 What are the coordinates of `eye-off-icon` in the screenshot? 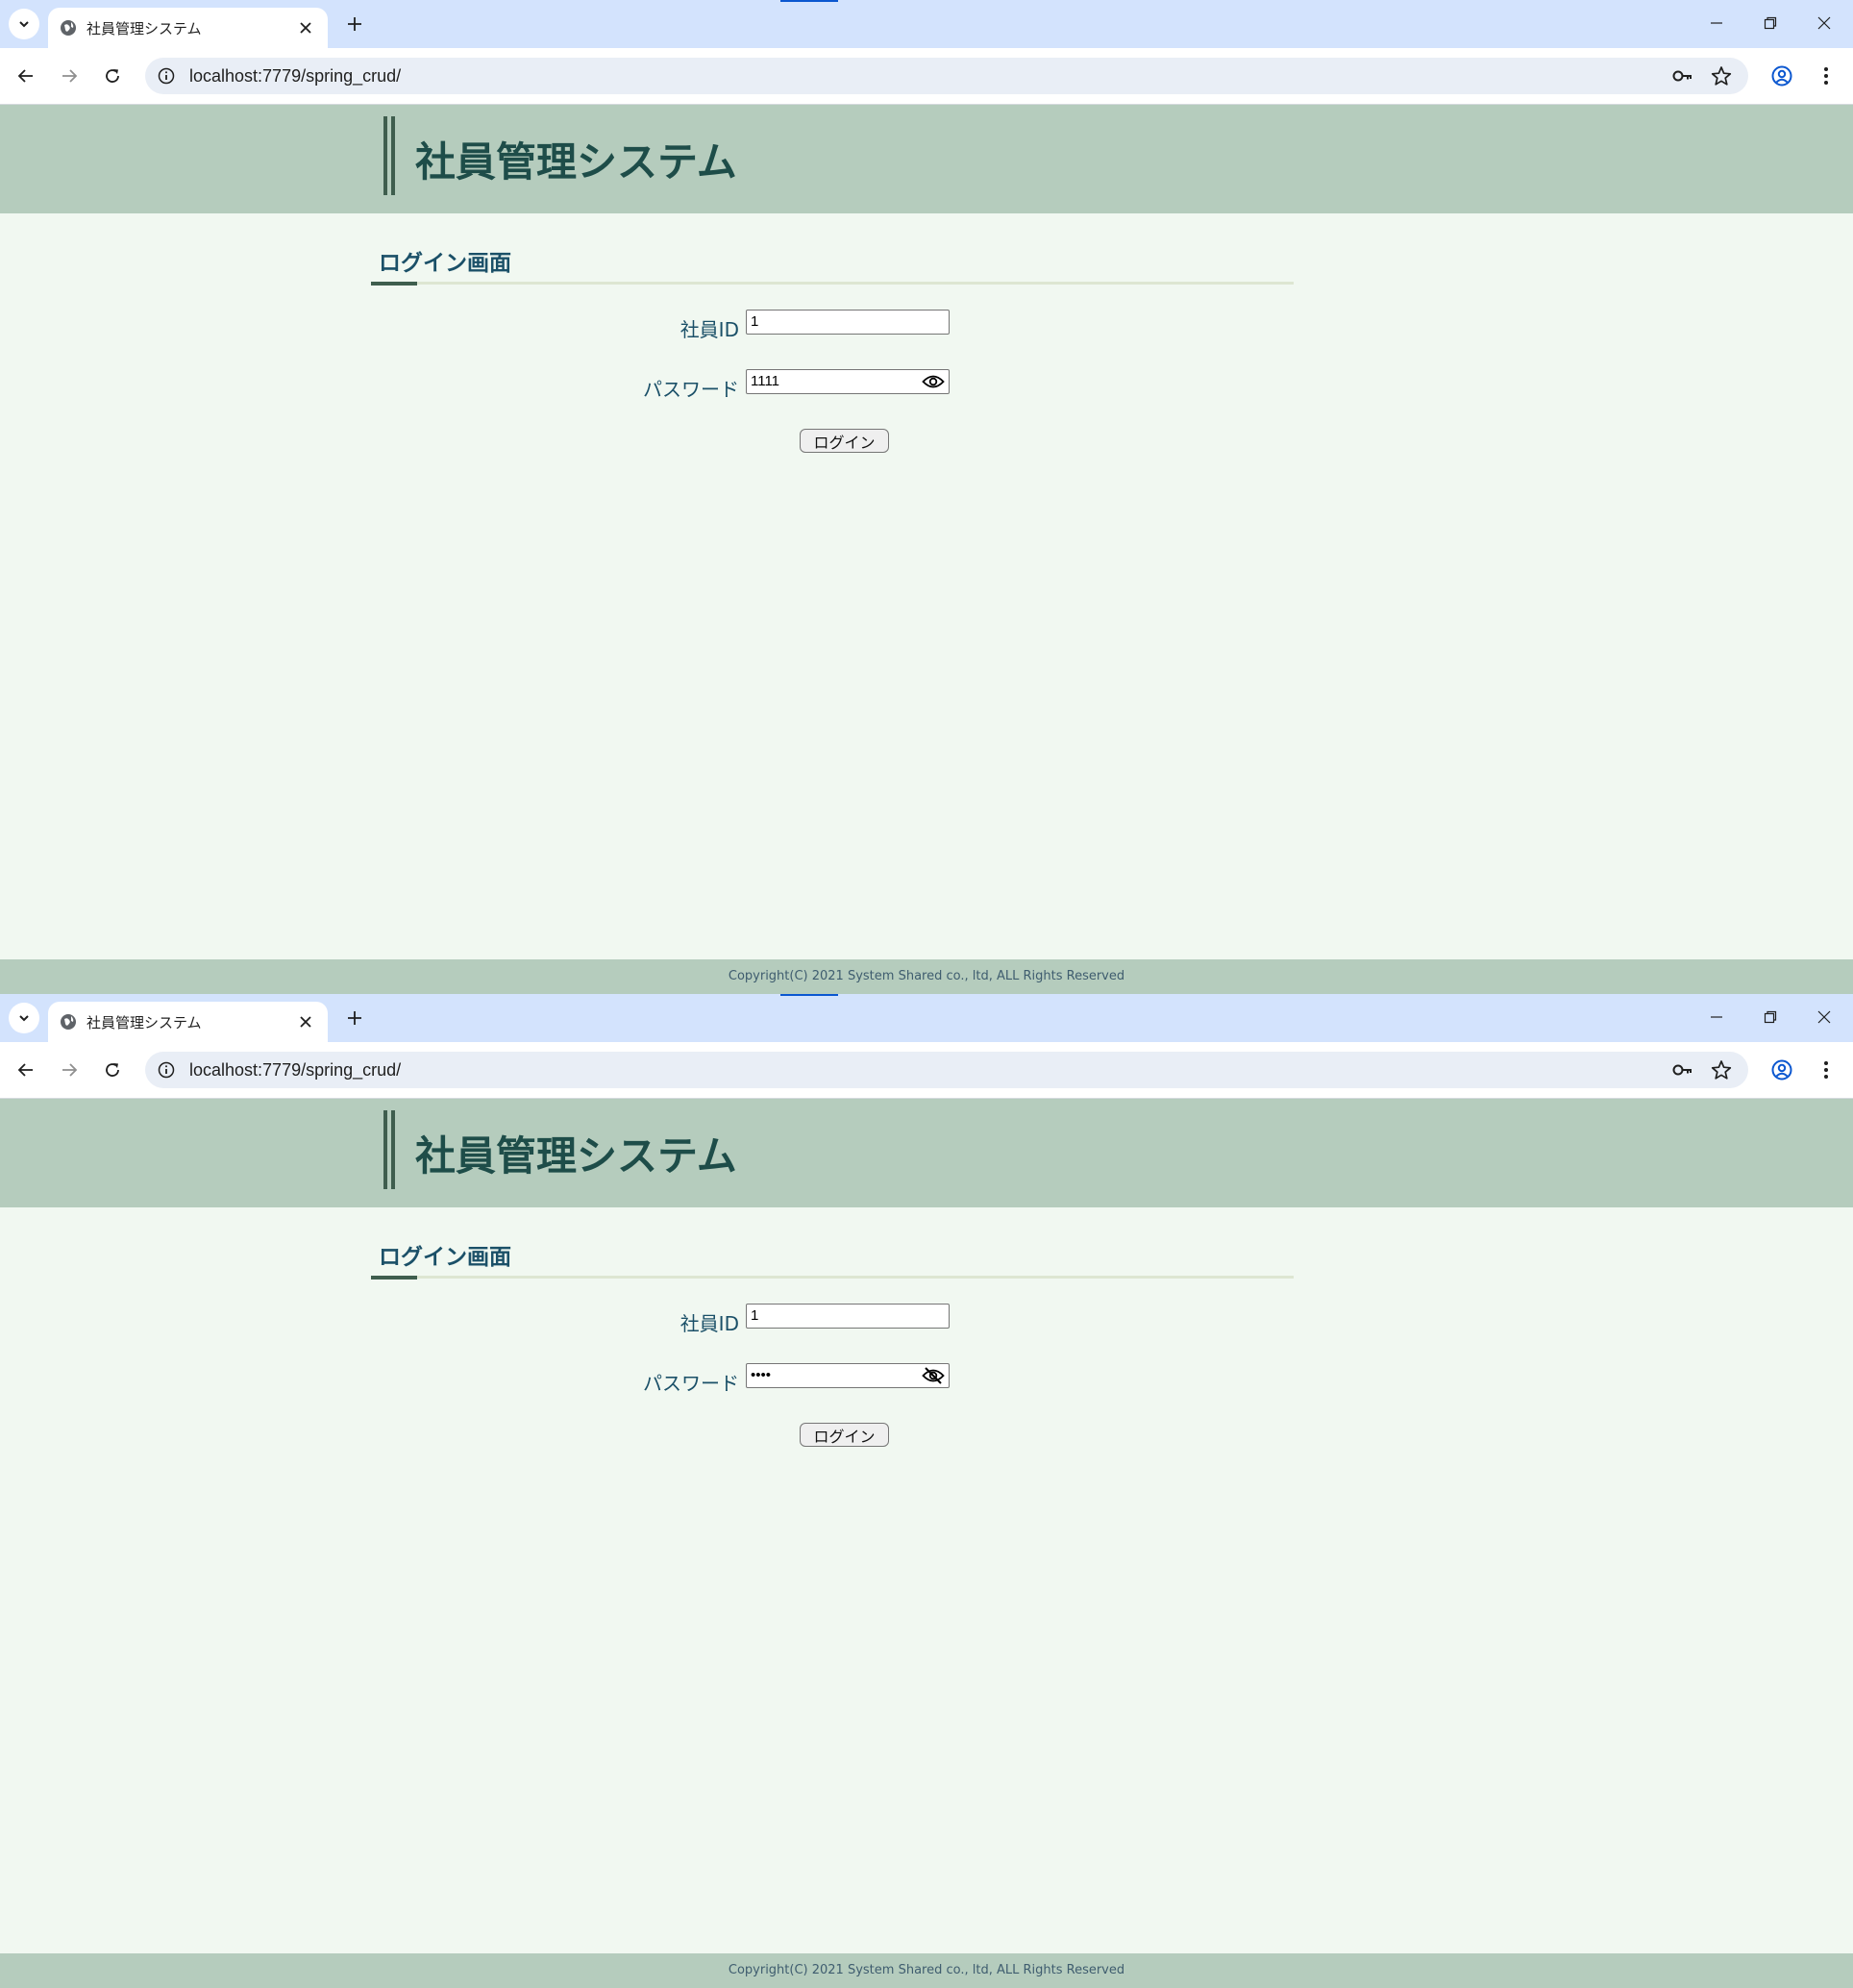 It's located at (933, 1375).